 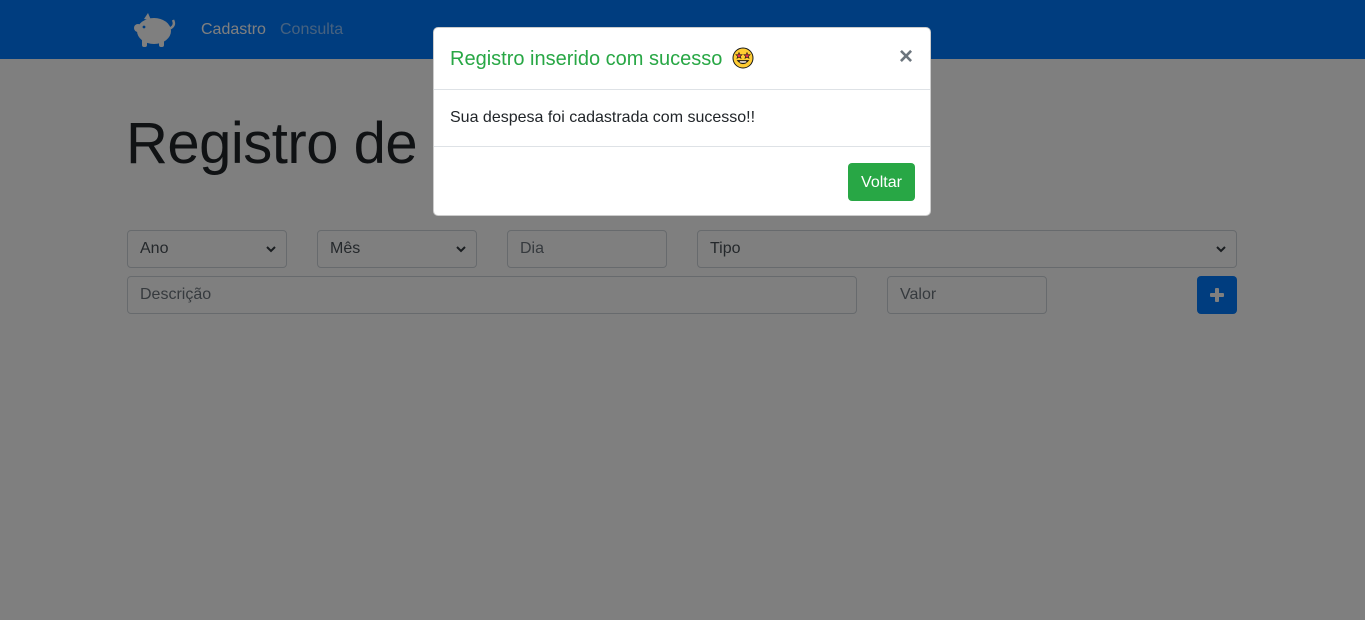 What do you see at coordinates (586, 59) in the screenshot?
I see `modal-title-text: Registro inserido com sucesso` at bounding box center [586, 59].